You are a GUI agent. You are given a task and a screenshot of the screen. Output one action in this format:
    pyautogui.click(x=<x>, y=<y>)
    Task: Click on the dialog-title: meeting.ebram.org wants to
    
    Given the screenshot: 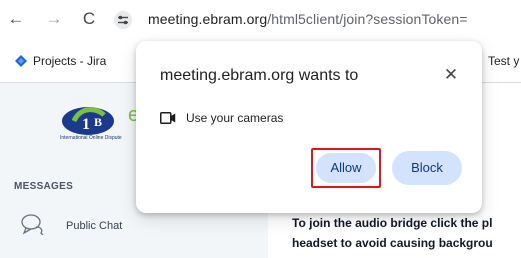 What is the action you would take?
    pyautogui.click(x=259, y=75)
    